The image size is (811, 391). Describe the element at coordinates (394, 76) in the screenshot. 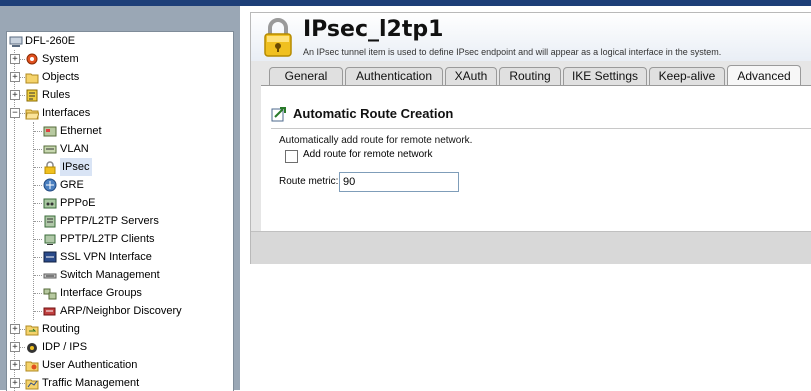

I see `tab-authentication: Authentication` at that location.